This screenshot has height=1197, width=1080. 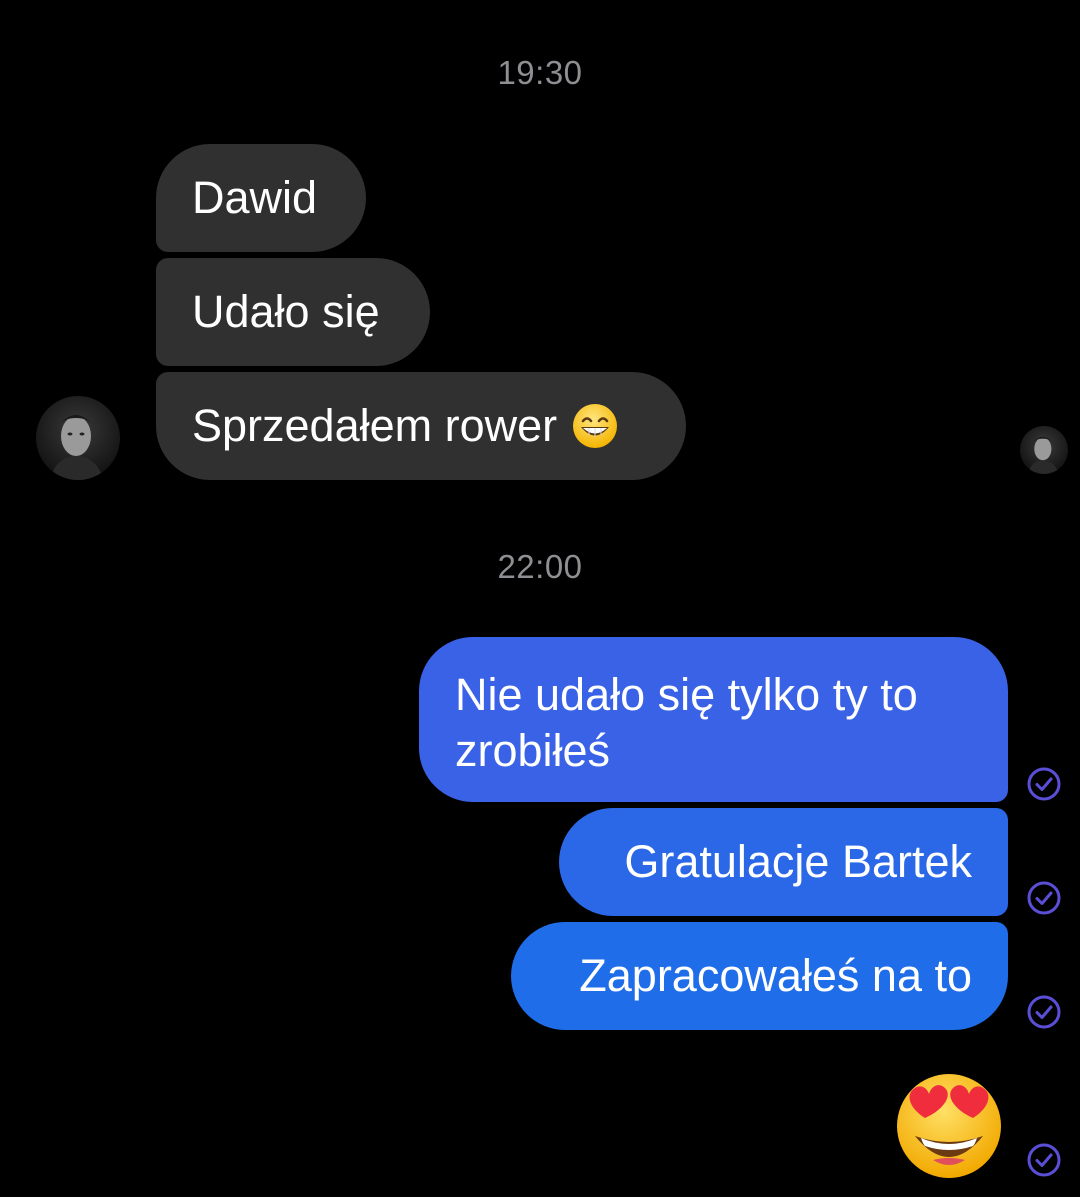 What do you see at coordinates (775, 975) in the screenshot?
I see `message-text: Zapracowałeś na to` at bounding box center [775, 975].